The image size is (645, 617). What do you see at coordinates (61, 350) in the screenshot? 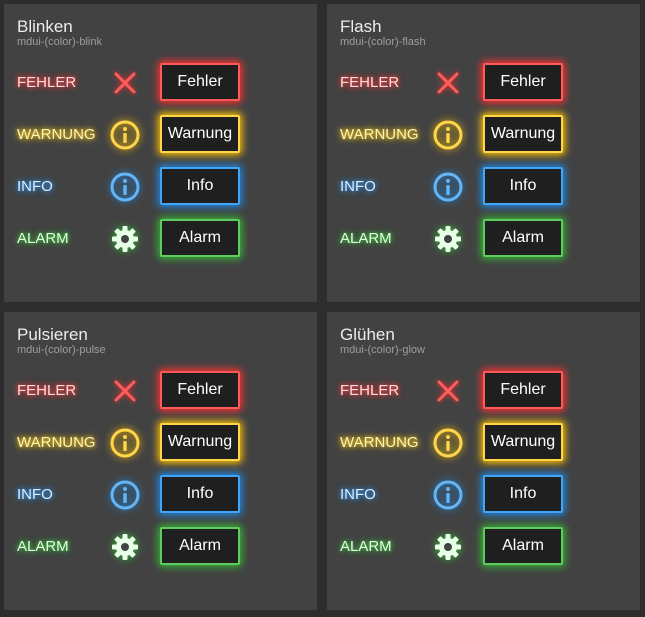
I see `panel-subtitle: mdui-(color)-pulse` at bounding box center [61, 350].